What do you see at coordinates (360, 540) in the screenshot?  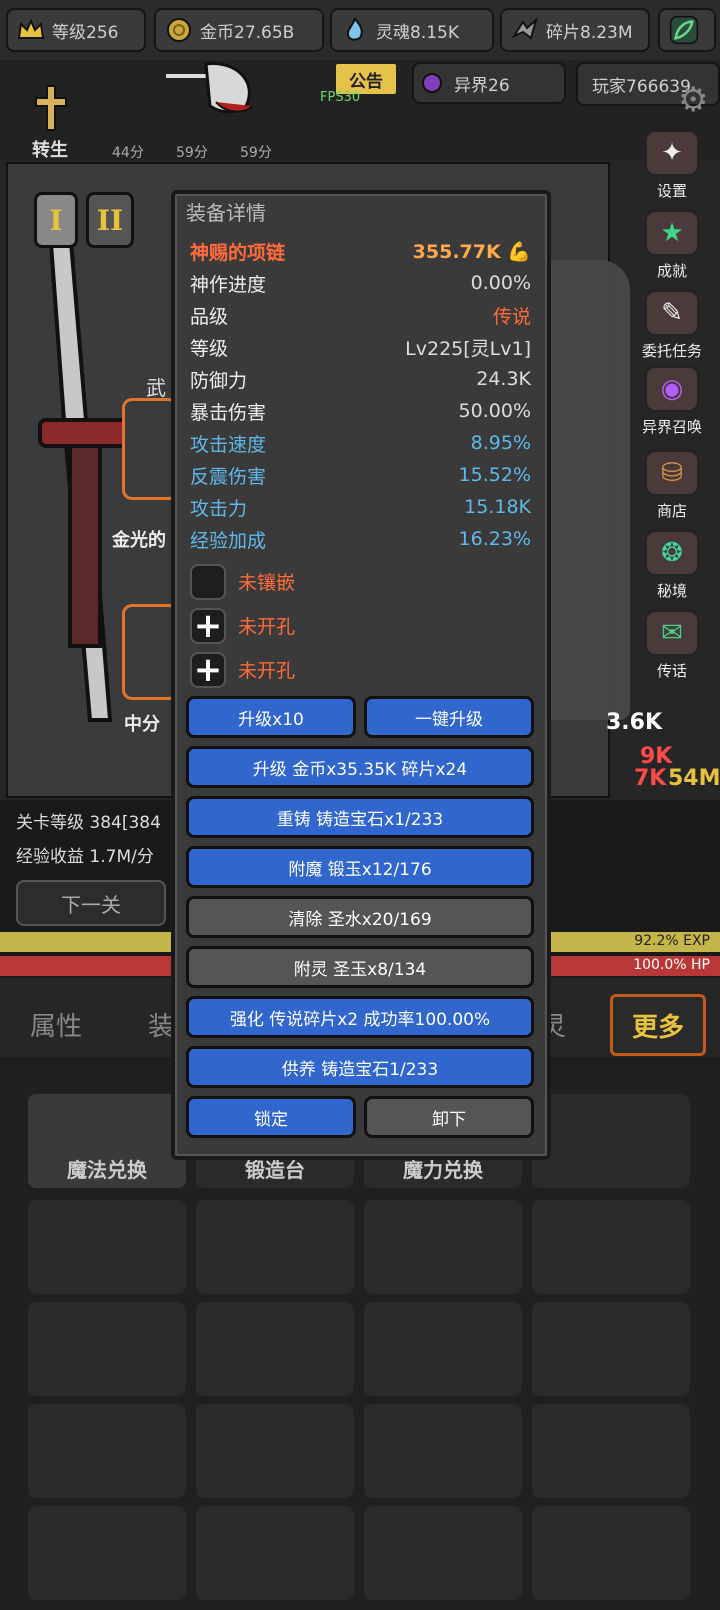 I see `stat-row: 经验加成 16.23%` at bounding box center [360, 540].